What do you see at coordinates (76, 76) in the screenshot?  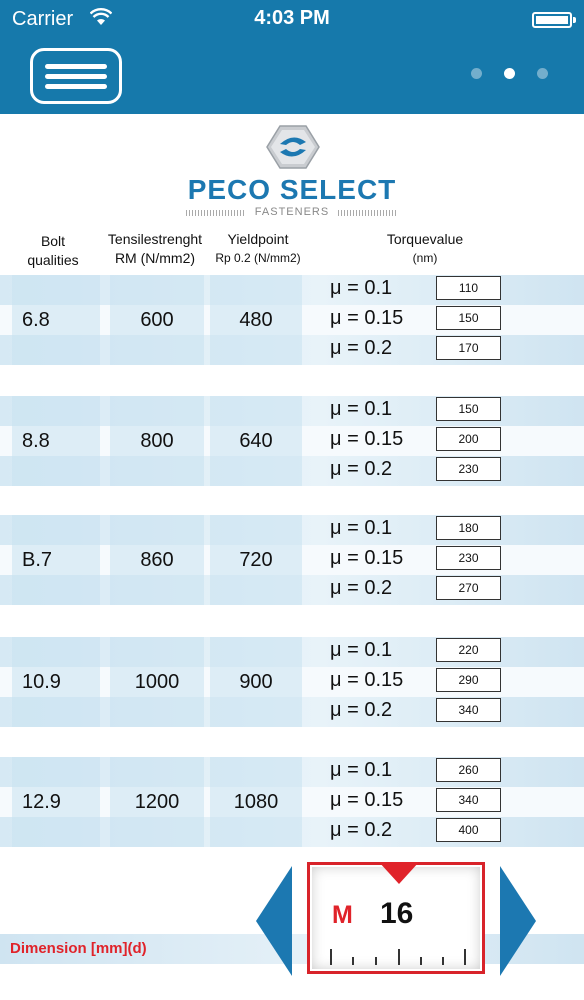 I see `menu-button` at bounding box center [76, 76].